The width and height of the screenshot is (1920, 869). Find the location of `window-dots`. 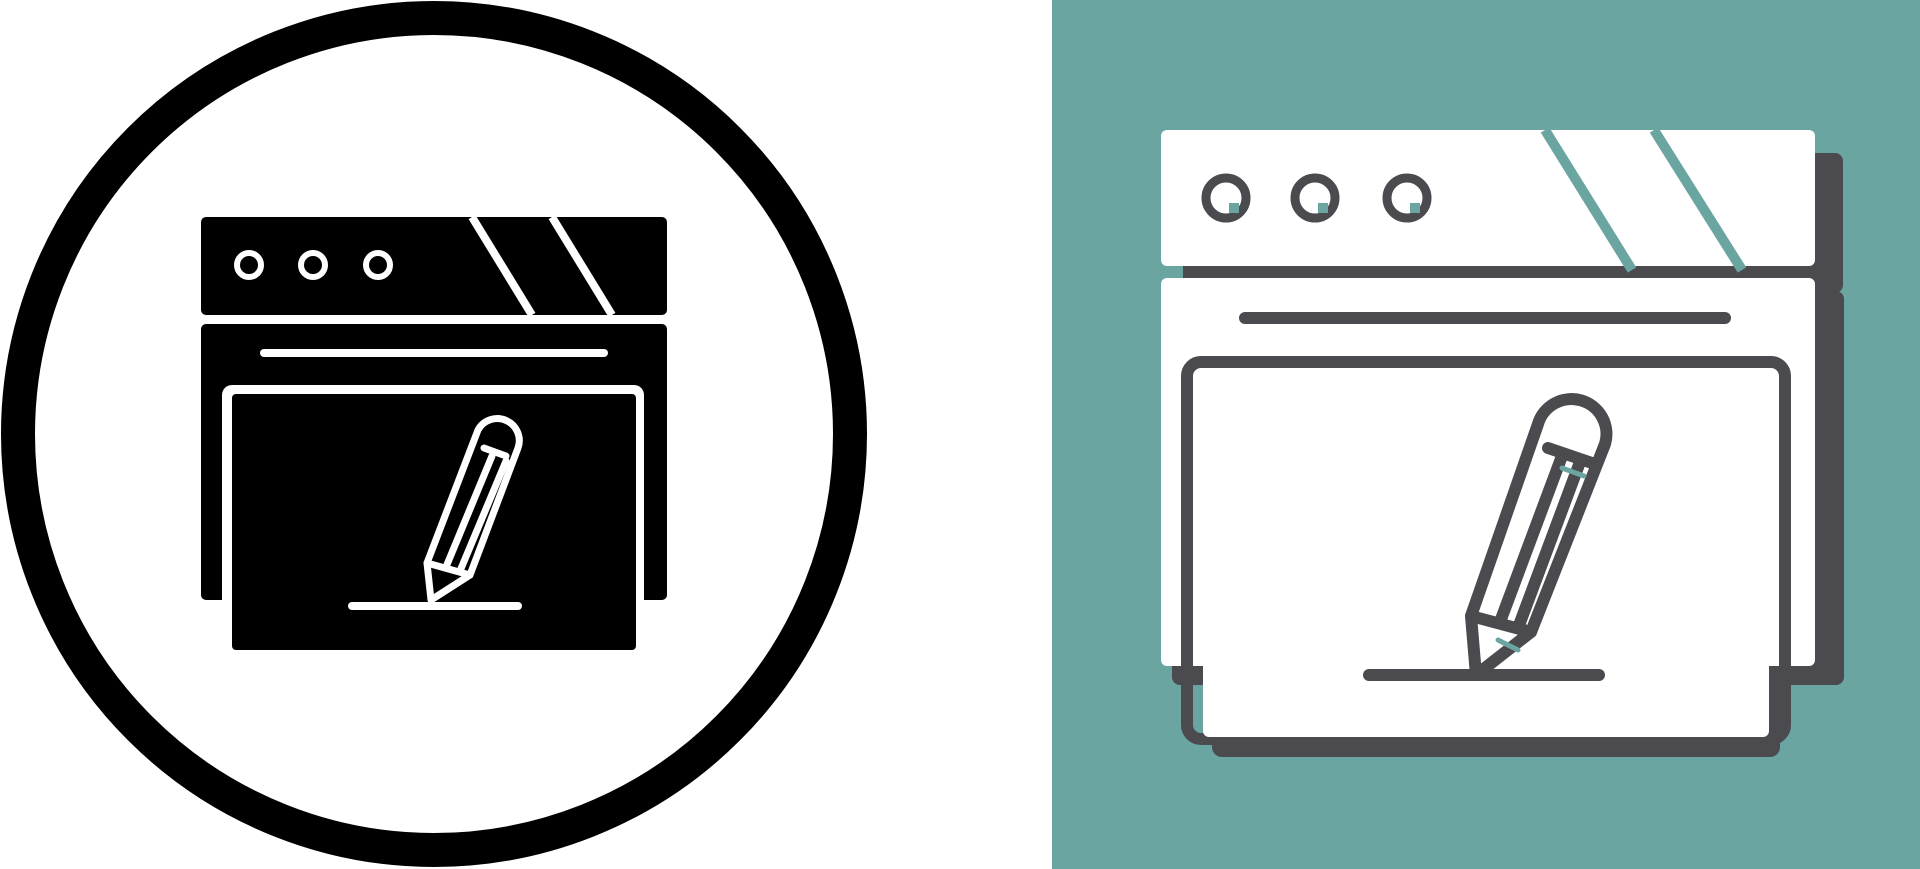

window-dots is located at coordinates (1316, 198).